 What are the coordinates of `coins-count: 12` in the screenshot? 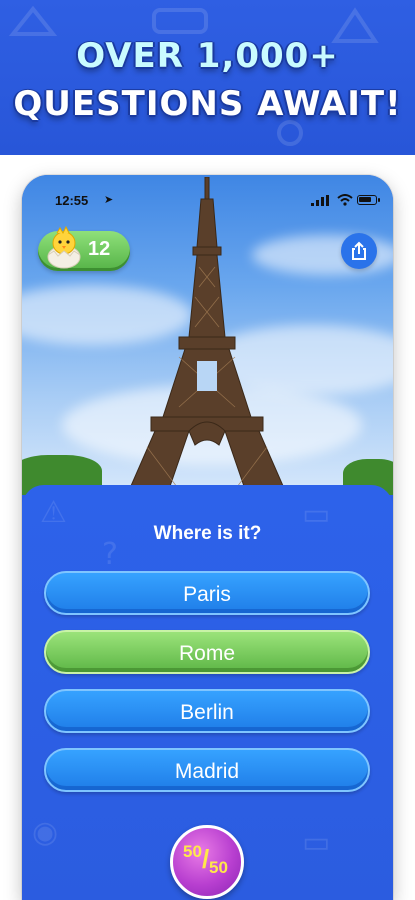 It's located at (99, 249).